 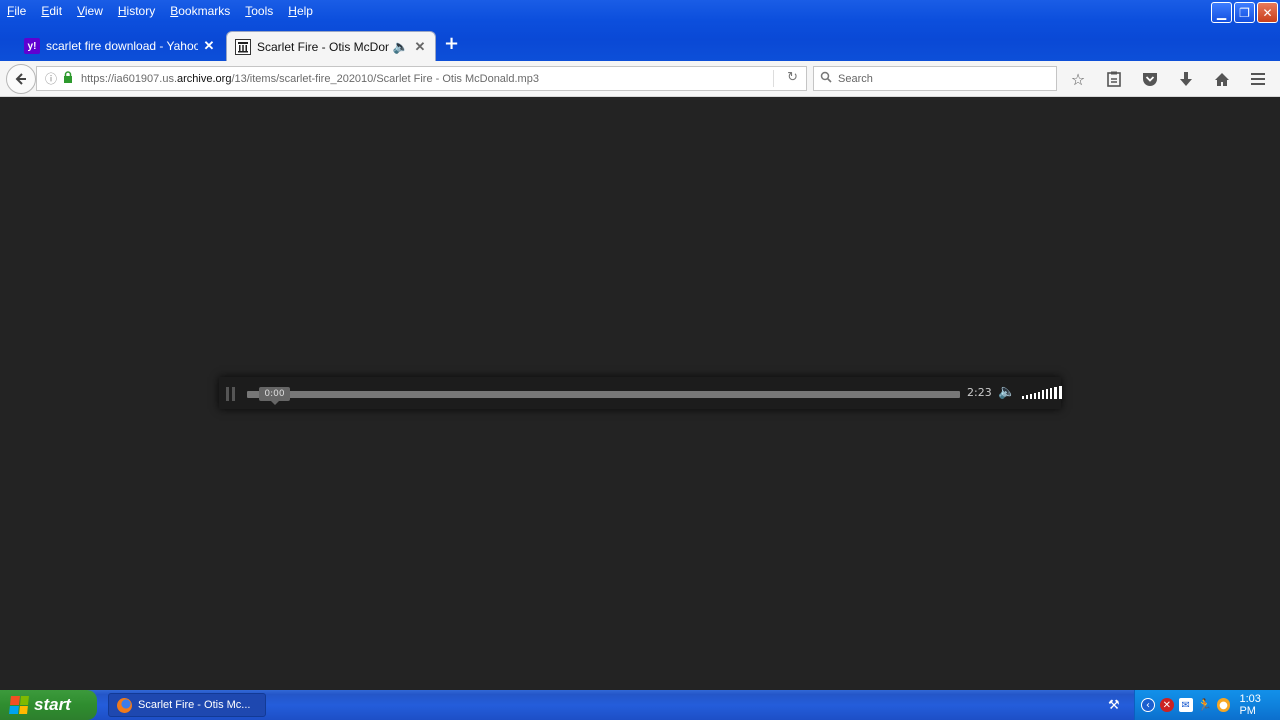 What do you see at coordinates (1114, 79) in the screenshot?
I see `clipboard-icon` at bounding box center [1114, 79].